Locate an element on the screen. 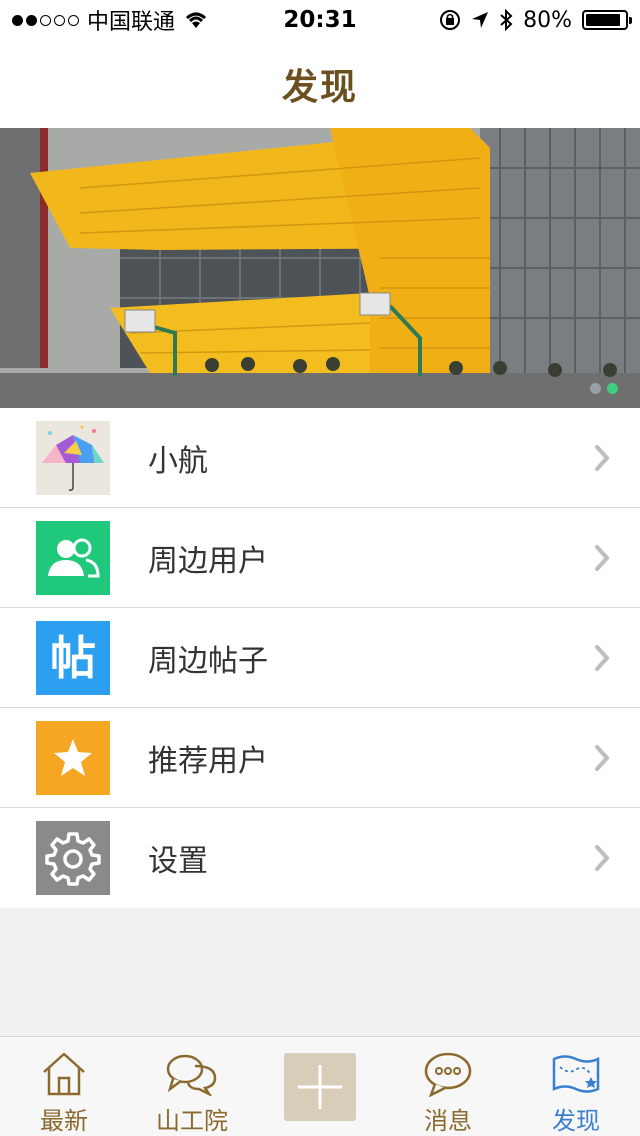  menu-item-recommended-users: 推荐用户 is located at coordinates (320, 758).